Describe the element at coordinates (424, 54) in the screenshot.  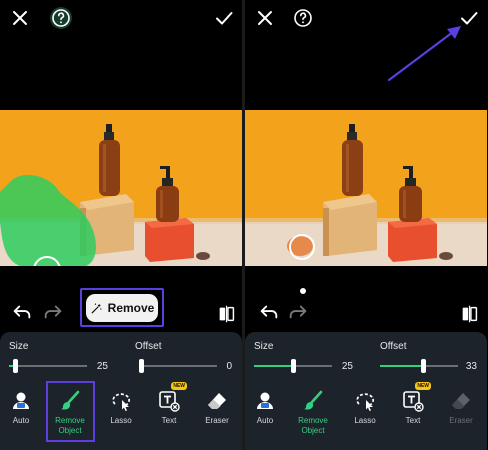
I see `pointer-arrow` at that location.